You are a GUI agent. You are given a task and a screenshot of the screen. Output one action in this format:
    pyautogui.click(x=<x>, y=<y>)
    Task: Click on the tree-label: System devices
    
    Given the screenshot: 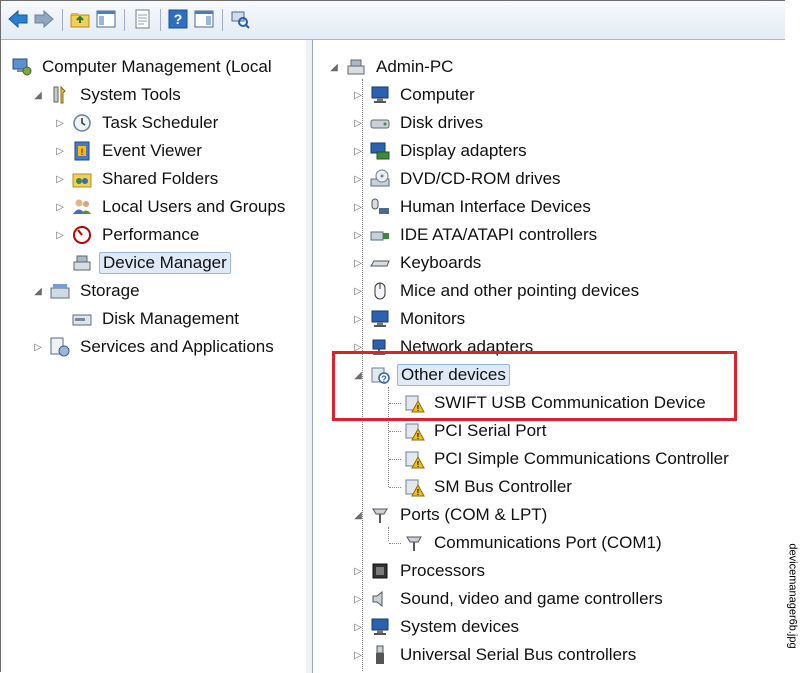 What is the action you would take?
    pyautogui.click(x=460, y=626)
    